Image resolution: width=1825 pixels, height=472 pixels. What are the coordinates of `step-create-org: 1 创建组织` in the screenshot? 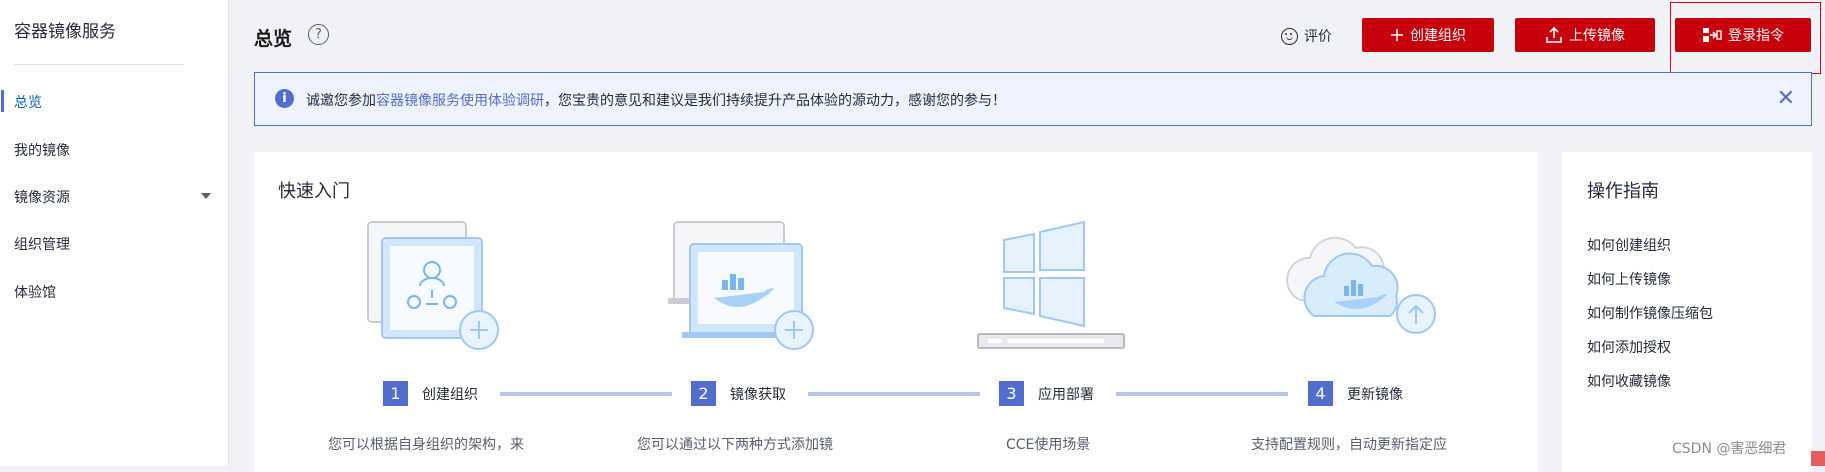 It's located at (430, 393).